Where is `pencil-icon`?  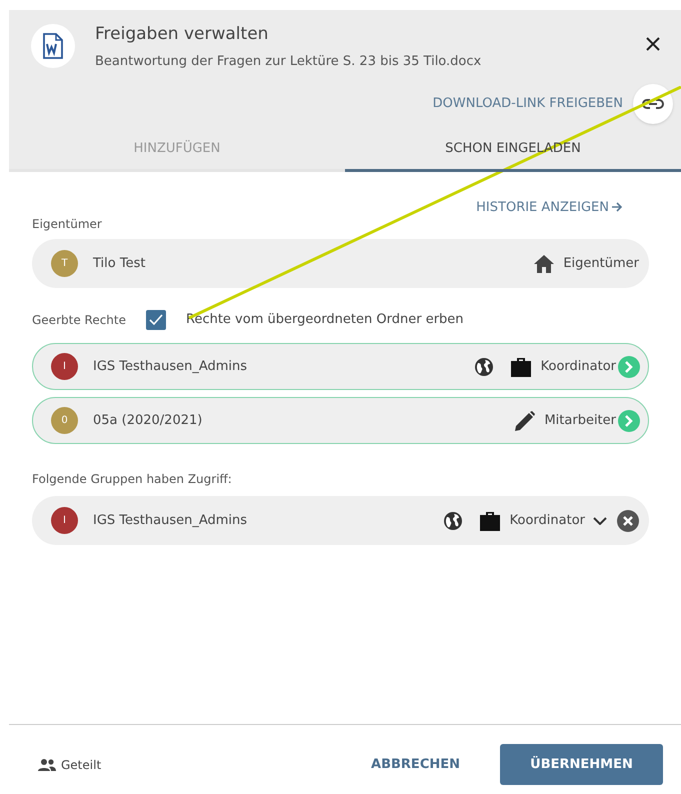
pencil-icon is located at coordinates (525, 420).